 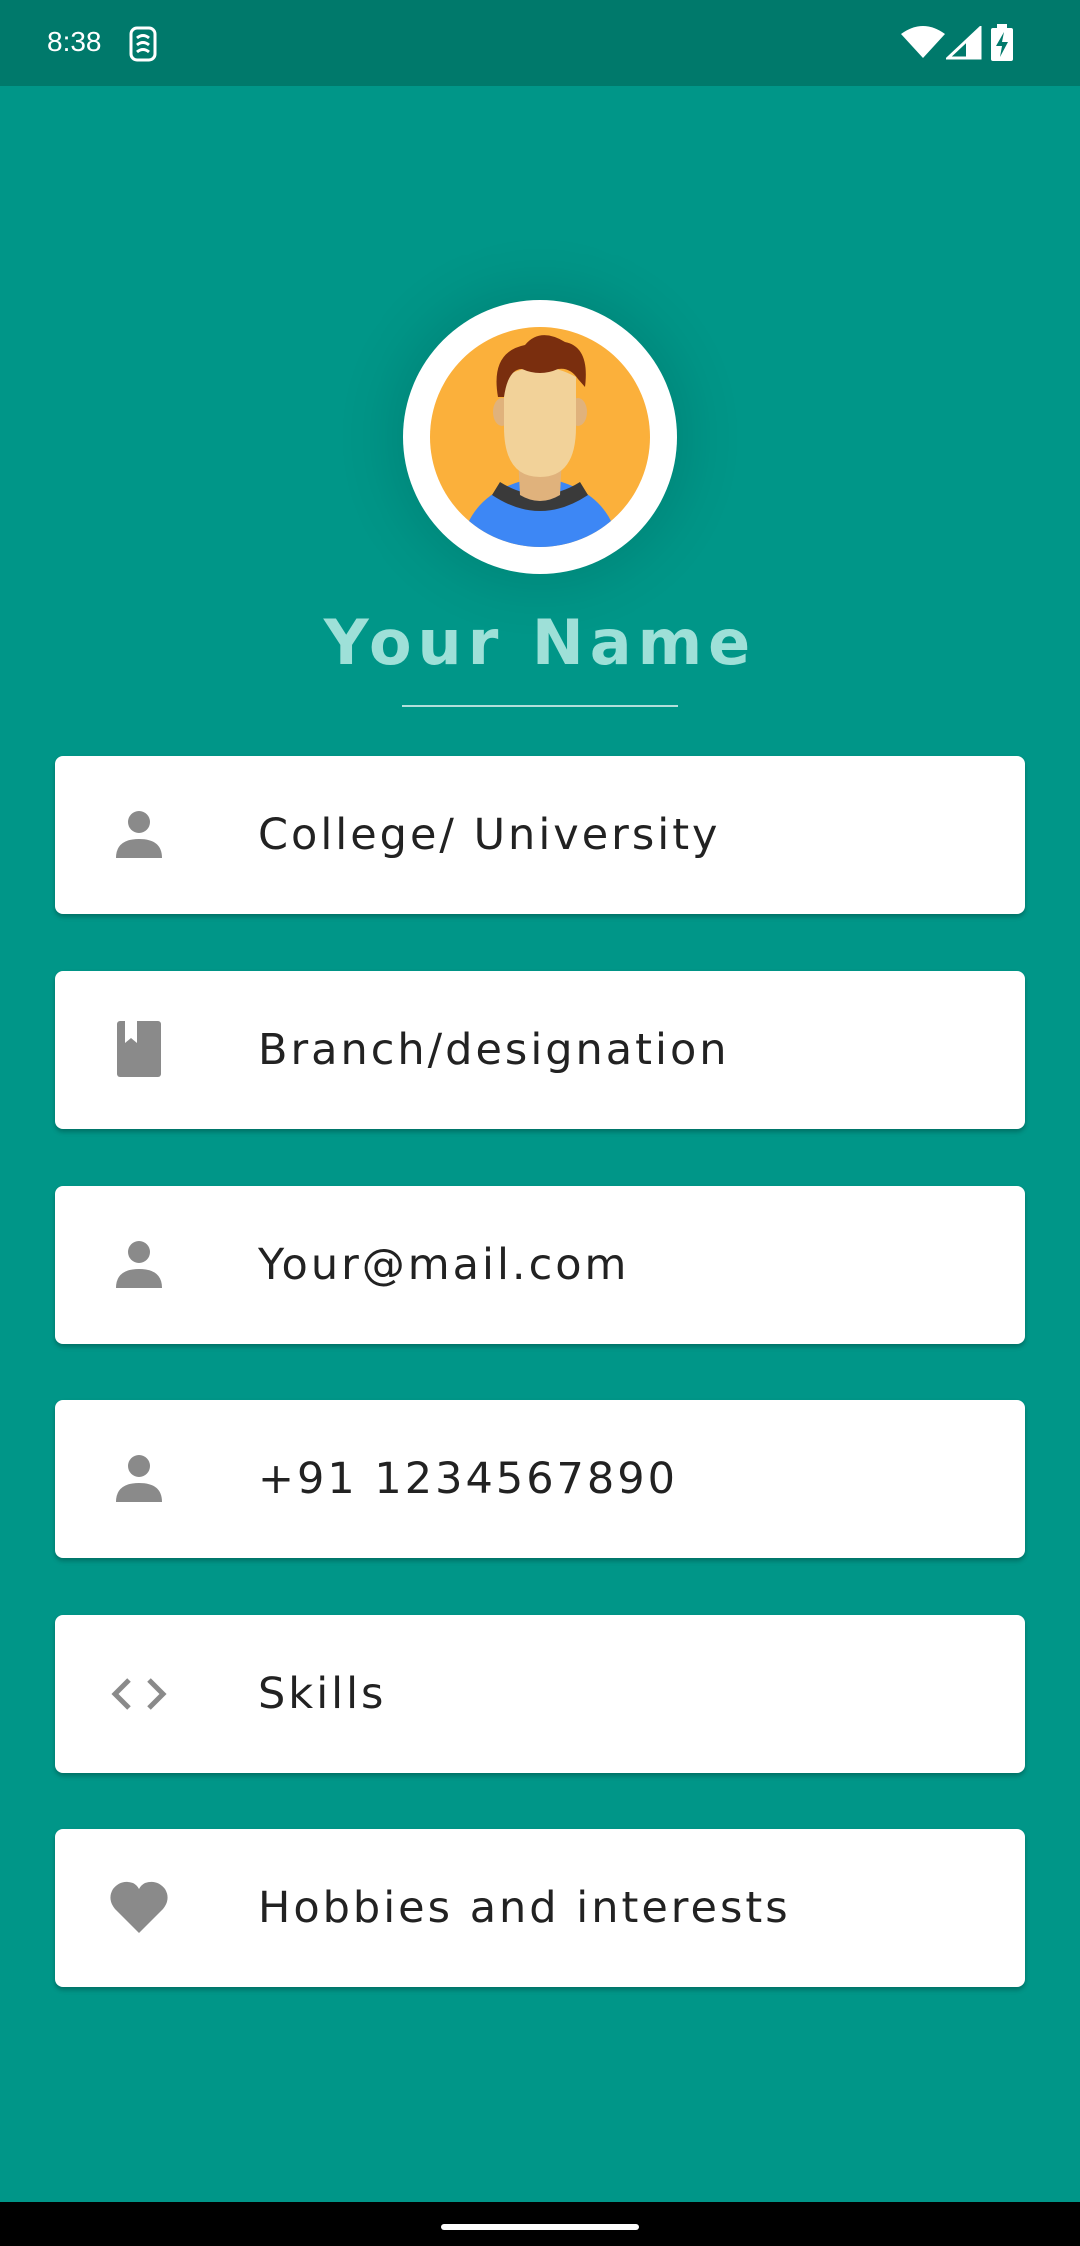 I want to click on hobbies-label: Hobbies and interests, so click(x=524, y=1908).